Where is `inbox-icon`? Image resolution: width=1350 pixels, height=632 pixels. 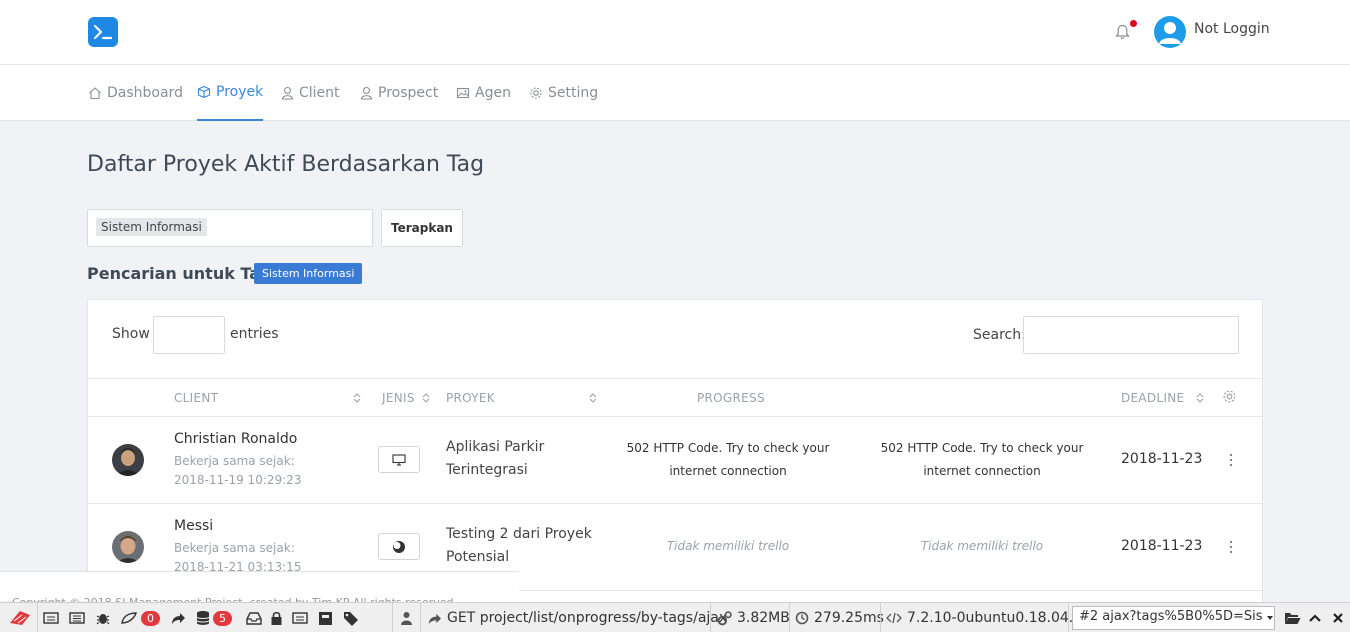
inbox-icon is located at coordinates (254, 618).